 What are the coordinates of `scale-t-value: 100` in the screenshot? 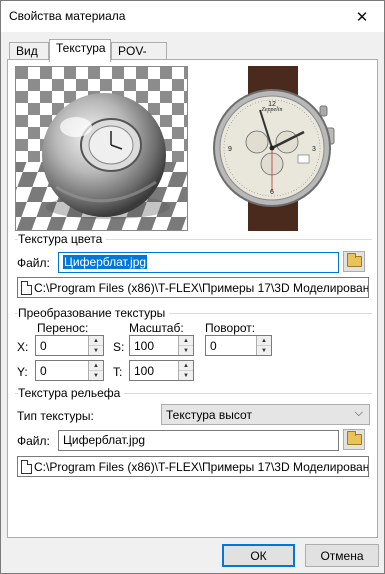 It's located at (144, 371).